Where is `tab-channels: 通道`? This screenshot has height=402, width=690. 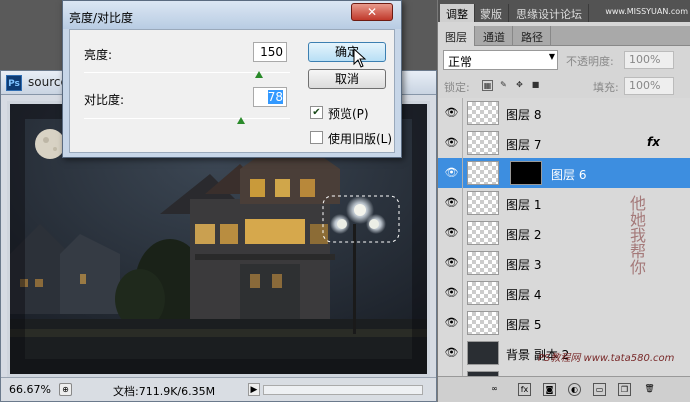 tab-channels: 通道 is located at coordinates (494, 36).